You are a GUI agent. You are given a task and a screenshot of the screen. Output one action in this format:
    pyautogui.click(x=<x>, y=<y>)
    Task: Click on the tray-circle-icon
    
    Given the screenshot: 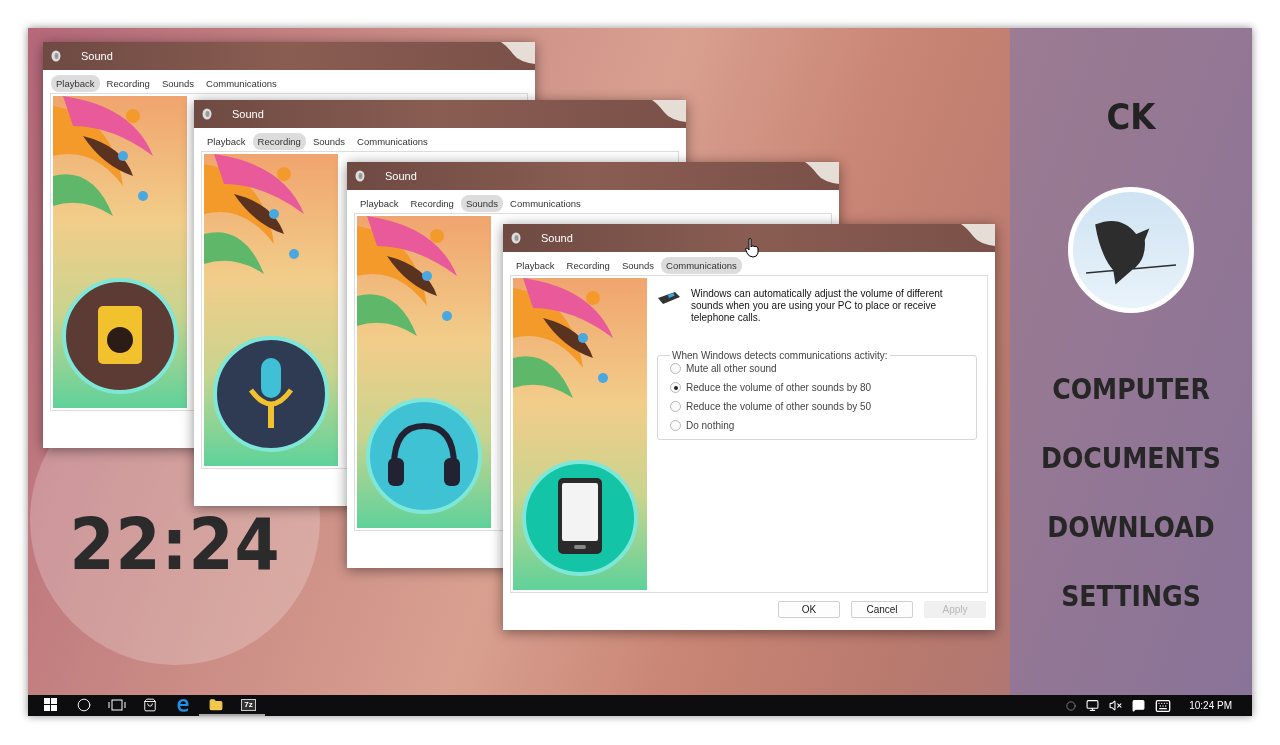 What is the action you would take?
    pyautogui.click(x=1071, y=705)
    